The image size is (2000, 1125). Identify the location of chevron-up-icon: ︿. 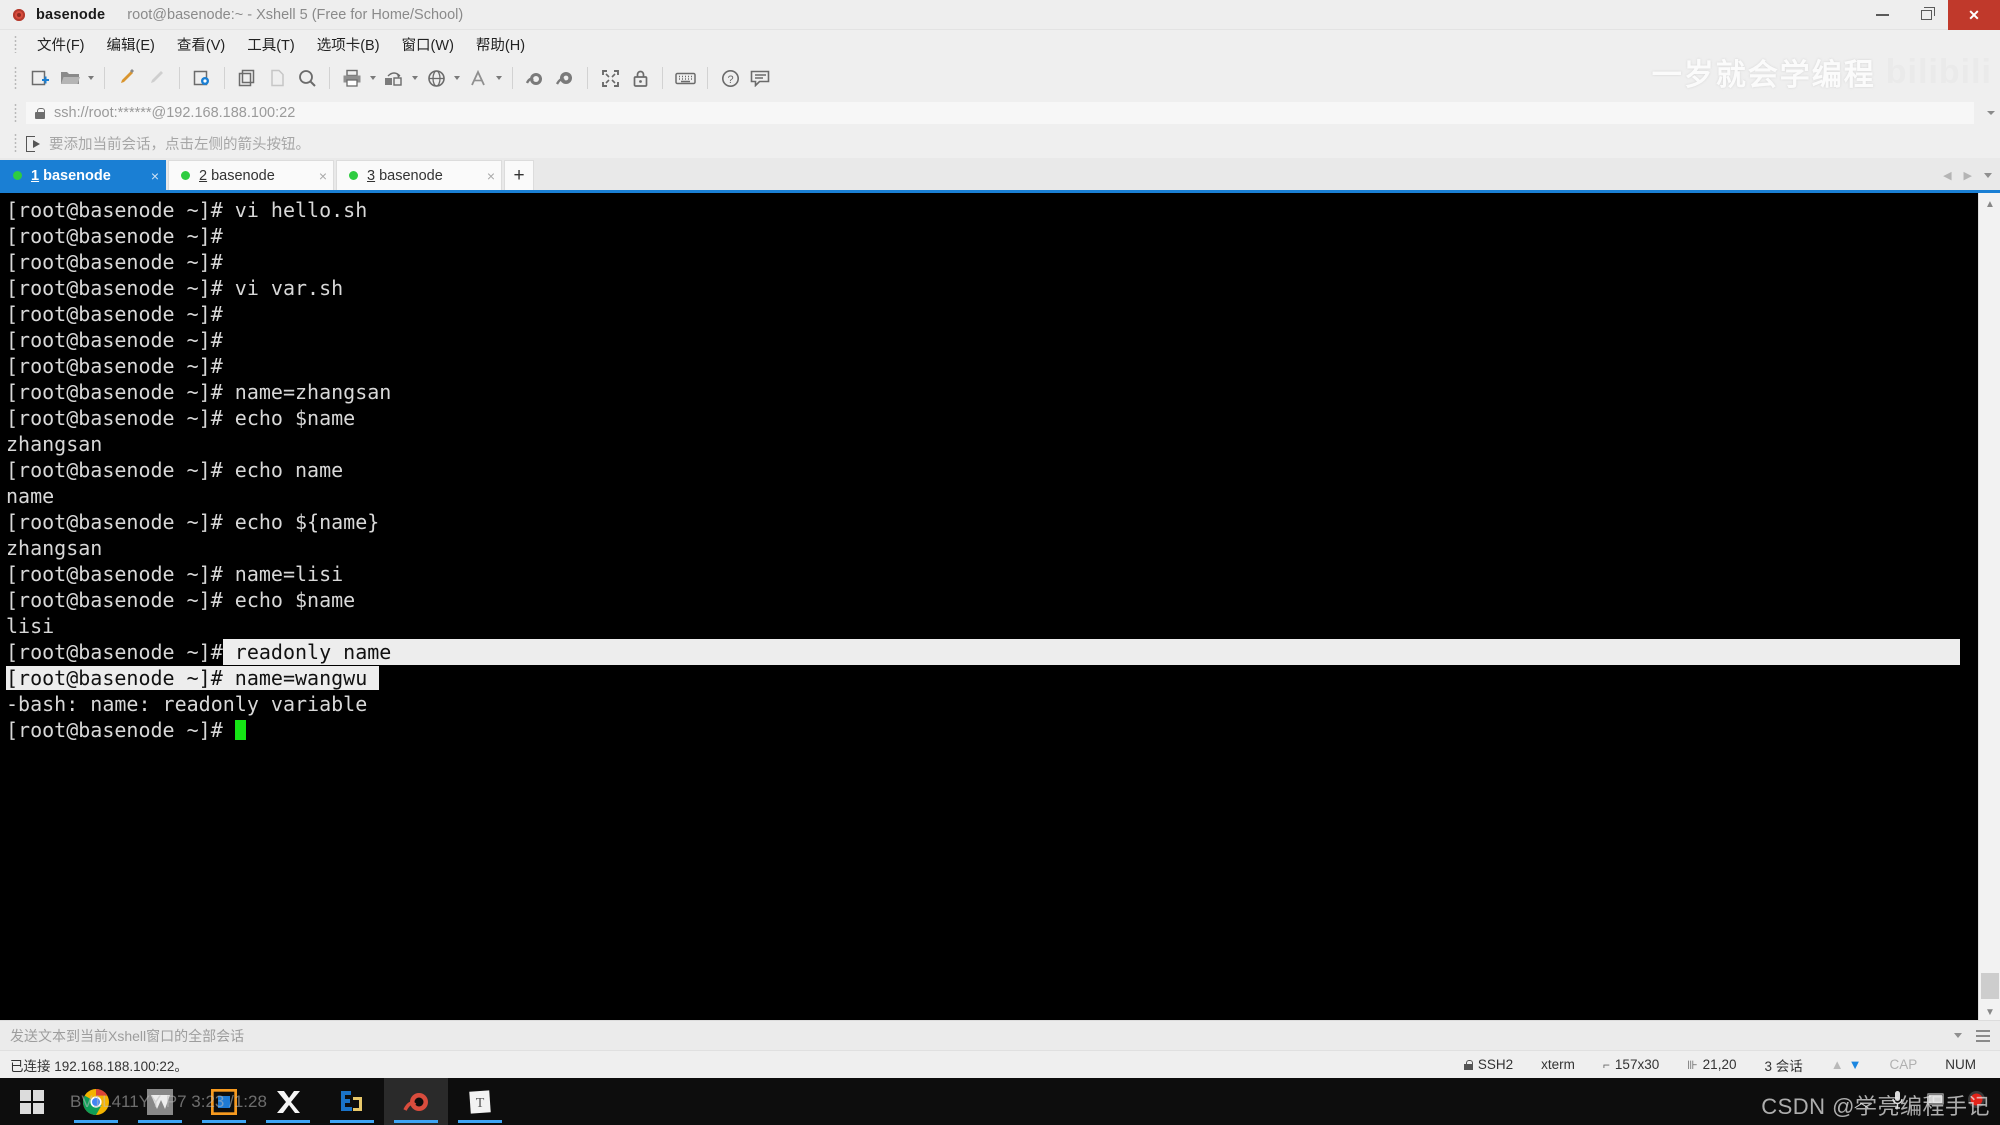
(1861, 1101).